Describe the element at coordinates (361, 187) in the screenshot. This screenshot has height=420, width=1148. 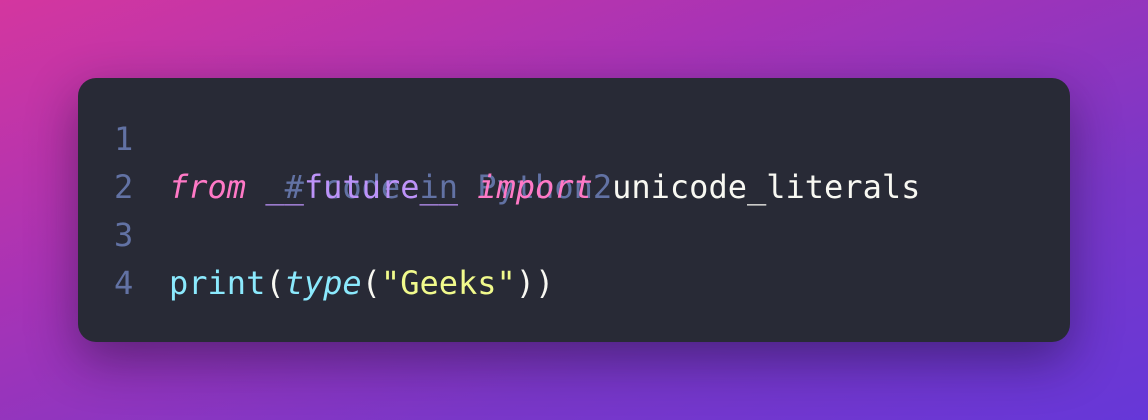
I see `module-future: __future__` at that location.